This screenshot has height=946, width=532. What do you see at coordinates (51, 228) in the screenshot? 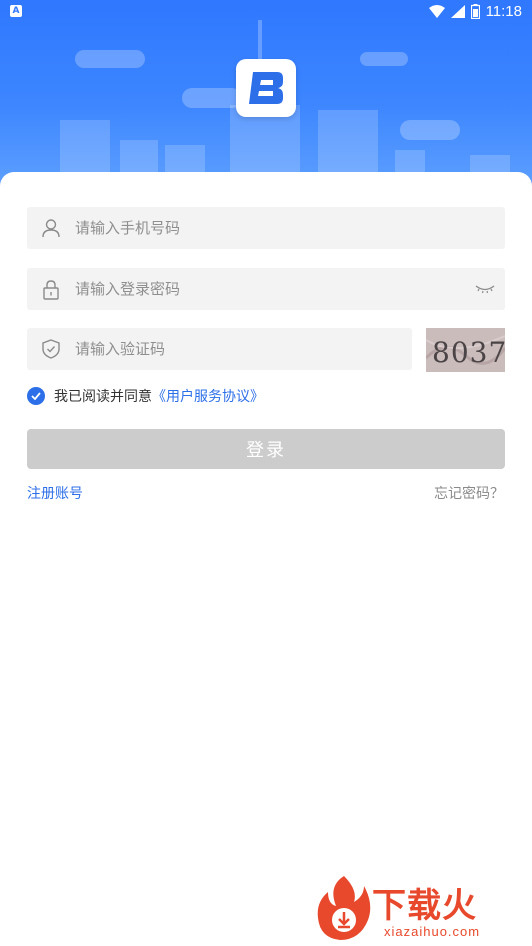
I see `user-icon` at bounding box center [51, 228].